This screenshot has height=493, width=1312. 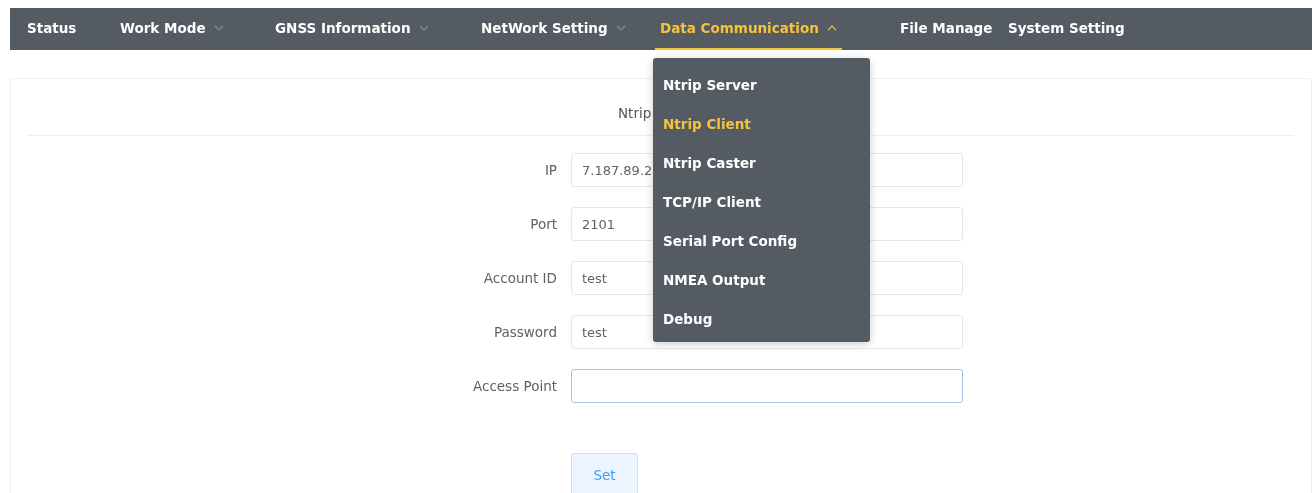 What do you see at coordinates (553, 29) in the screenshot?
I see `nav-tab: NetWork Setting` at bounding box center [553, 29].